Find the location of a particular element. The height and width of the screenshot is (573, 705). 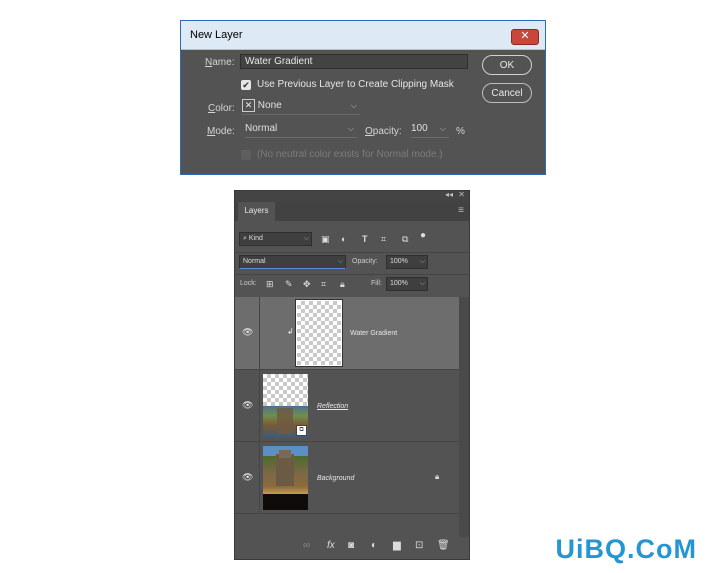

trash-icon: 🗑︎ is located at coordinates (443, 546).